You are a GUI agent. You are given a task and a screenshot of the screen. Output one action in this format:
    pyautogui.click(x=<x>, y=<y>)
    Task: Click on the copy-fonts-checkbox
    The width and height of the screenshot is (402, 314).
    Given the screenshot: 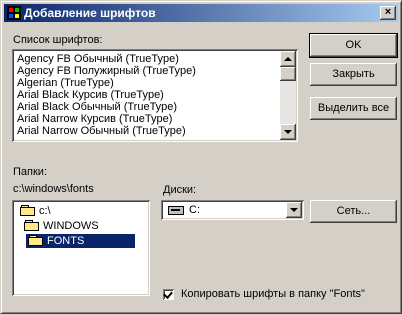 What is the action you would take?
    pyautogui.click(x=168, y=294)
    